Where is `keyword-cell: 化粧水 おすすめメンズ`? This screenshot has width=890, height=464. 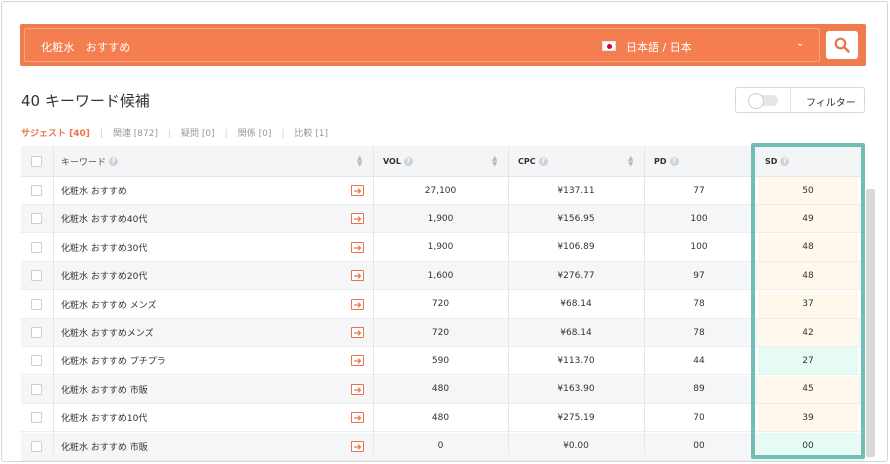 keyword-cell: 化粧水 おすすめメンズ is located at coordinates (107, 332).